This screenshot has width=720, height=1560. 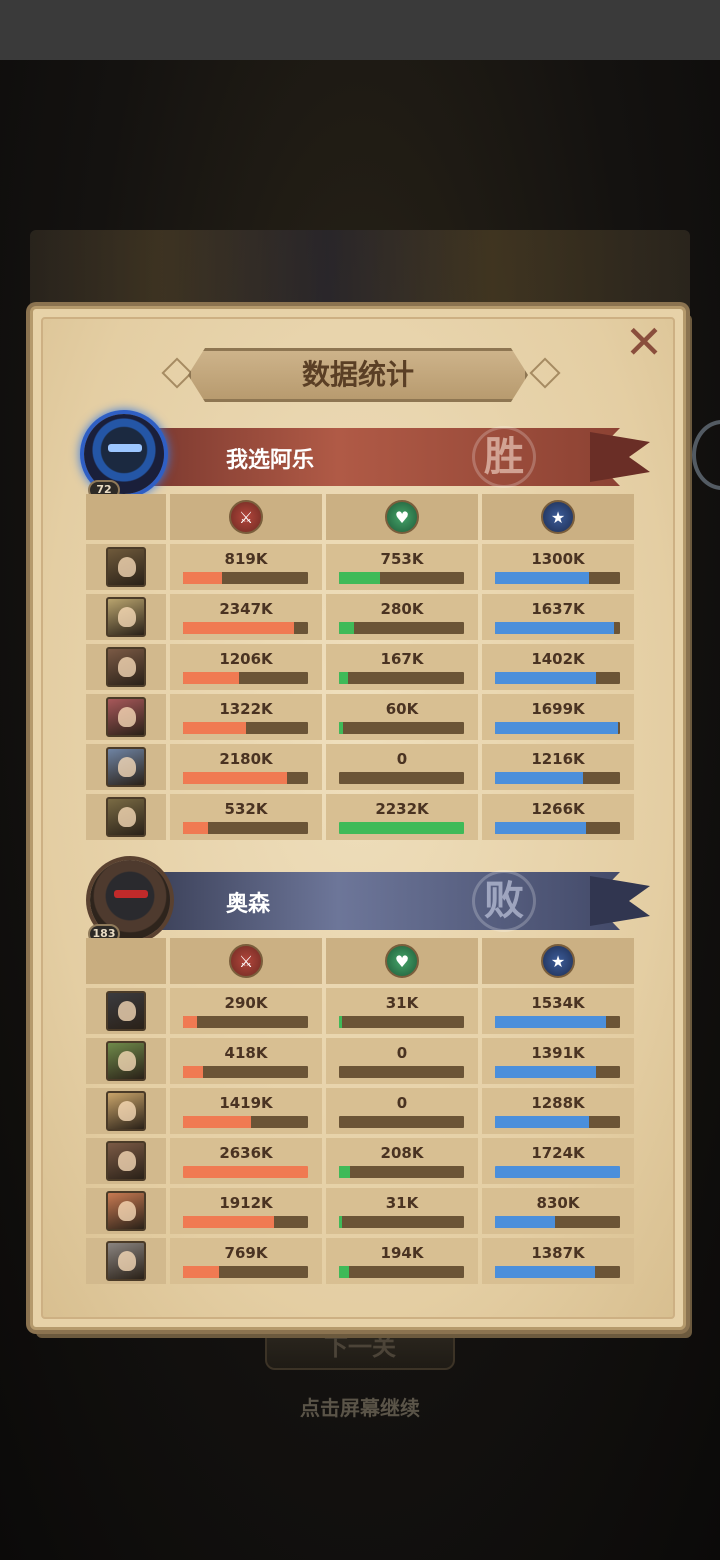 What do you see at coordinates (360, 961) in the screenshot?
I see `stats-header-row: ⚔ ♥ ★` at bounding box center [360, 961].